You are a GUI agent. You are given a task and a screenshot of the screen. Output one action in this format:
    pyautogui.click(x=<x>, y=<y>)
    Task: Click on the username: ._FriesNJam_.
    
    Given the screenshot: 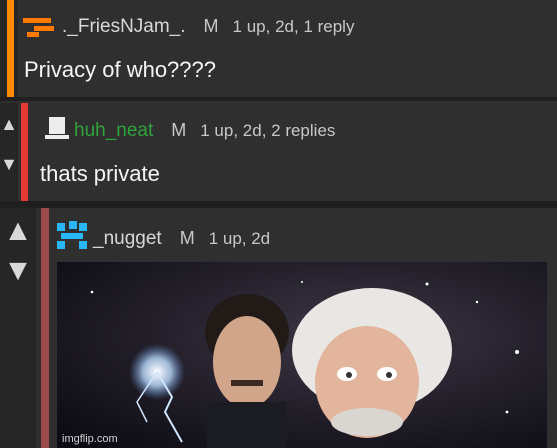 What is the action you would take?
    pyautogui.click(x=124, y=27)
    